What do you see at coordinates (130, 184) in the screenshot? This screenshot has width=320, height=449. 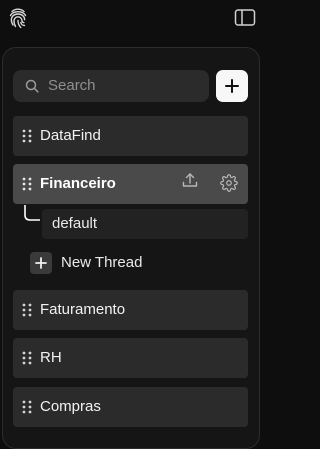 I see `workspace-item-financeiro: Financeiro` at bounding box center [130, 184].